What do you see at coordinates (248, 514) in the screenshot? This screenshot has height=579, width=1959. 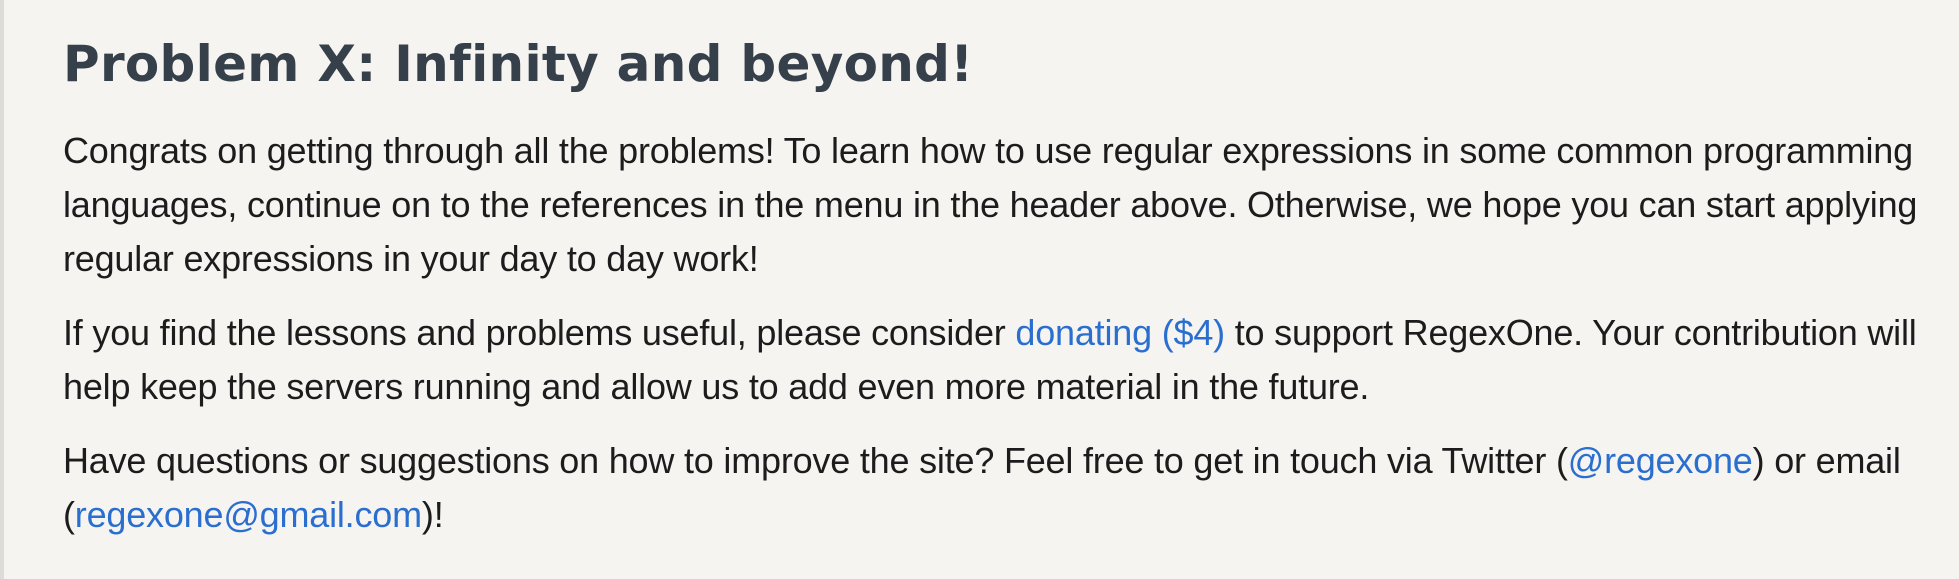 I see `email-link: regexone@gmail.com` at bounding box center [248, 514].